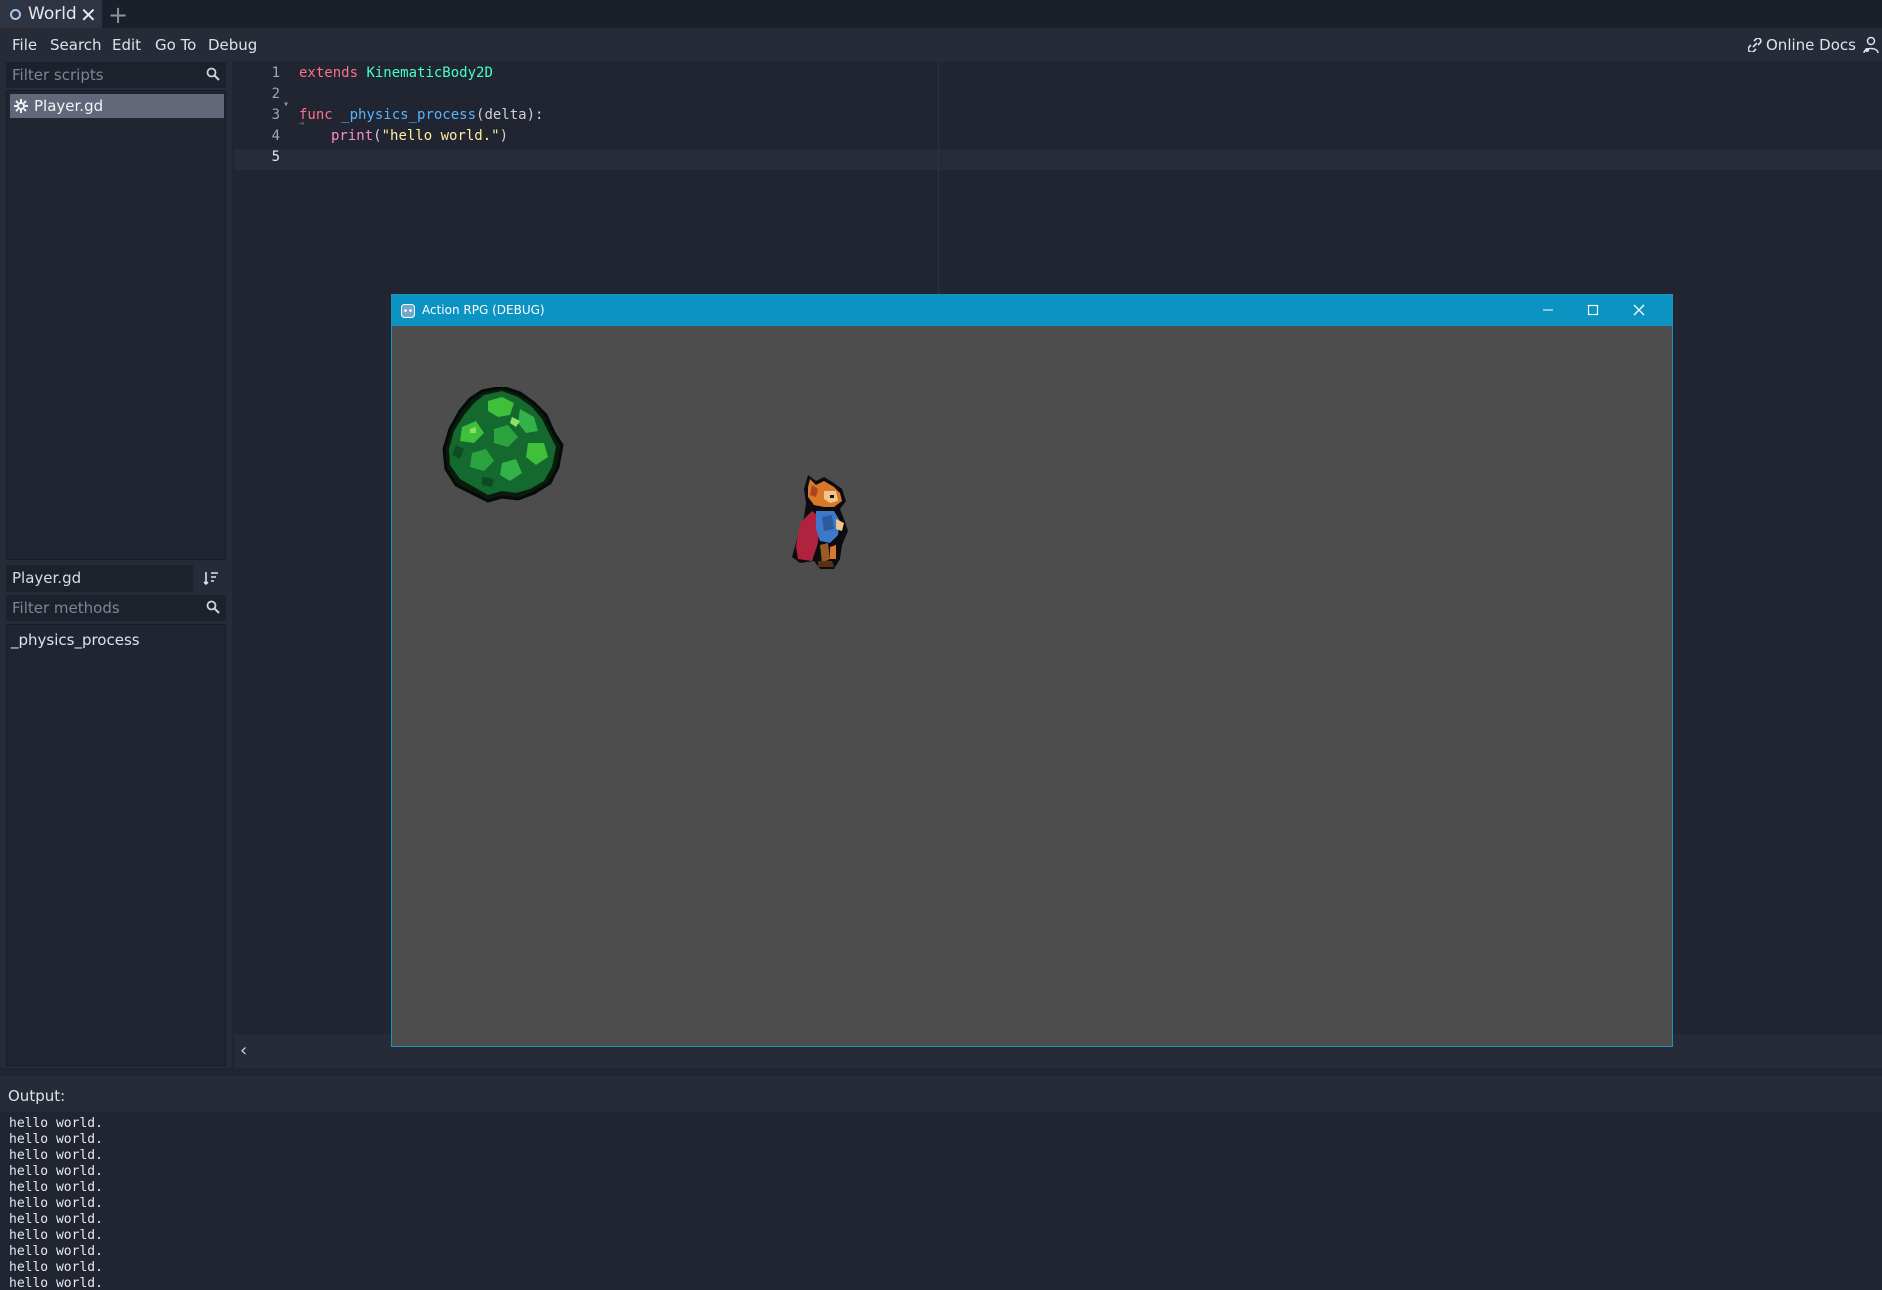 This screenshot has height=1290, width=1882. What do you see at coordinates (941, 45) in the screenshot?
I see `script-menu-bar: File Search Edit Go To Debug Online Docs` at bounding box center [941, 45].